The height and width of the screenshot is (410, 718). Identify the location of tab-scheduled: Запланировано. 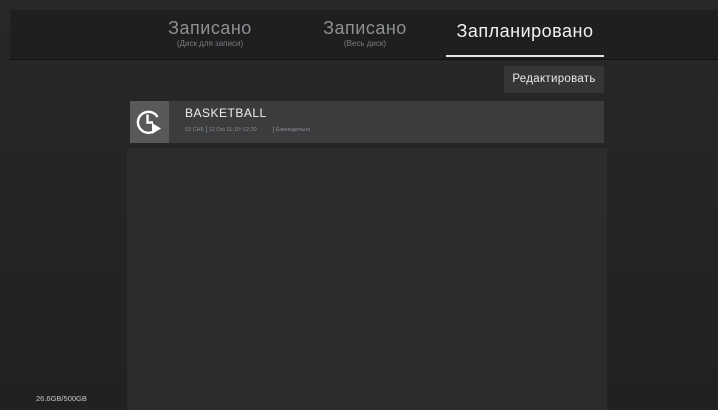
(525, 34).